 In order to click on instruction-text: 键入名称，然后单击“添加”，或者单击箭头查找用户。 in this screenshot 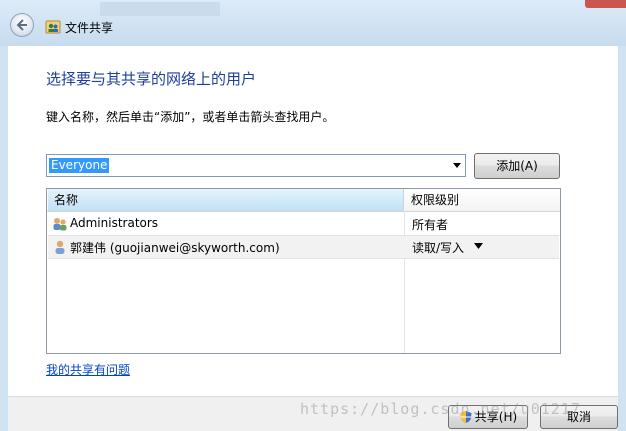, I will do `click(190, 117)`.